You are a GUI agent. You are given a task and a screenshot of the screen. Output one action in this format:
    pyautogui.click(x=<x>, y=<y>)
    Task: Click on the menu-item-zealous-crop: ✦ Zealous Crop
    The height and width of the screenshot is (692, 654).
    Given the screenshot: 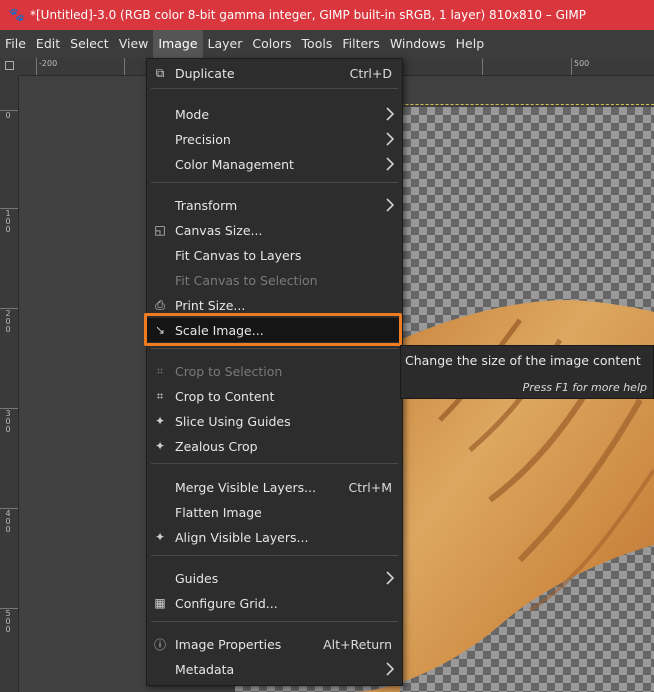 What is the action you would take?
    pyautogui.click(x=274, y=446)
    